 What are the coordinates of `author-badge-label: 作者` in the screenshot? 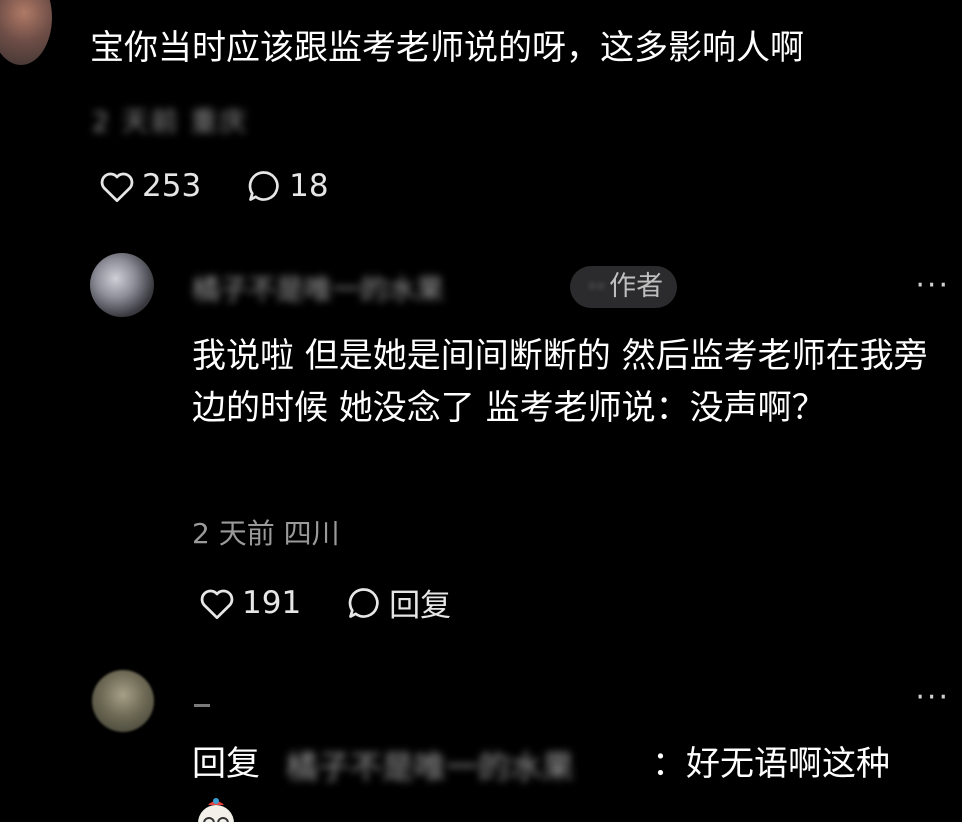 It's located at (636, 286).